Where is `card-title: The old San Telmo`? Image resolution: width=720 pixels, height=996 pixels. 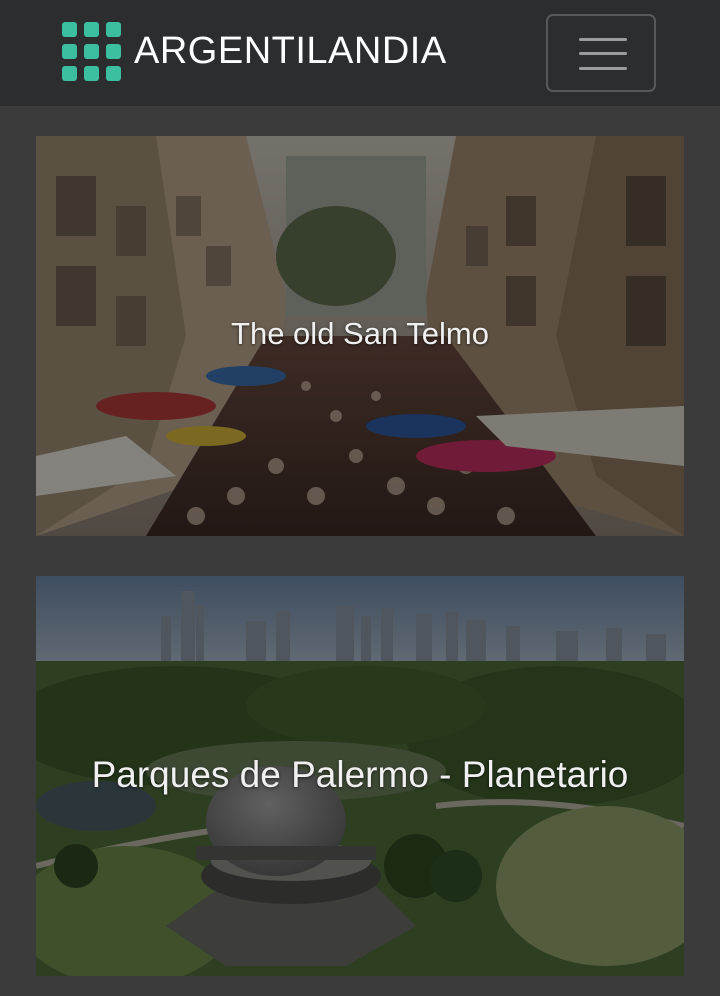 card-title: The old San Telmo is located at coordinates (360, 333).